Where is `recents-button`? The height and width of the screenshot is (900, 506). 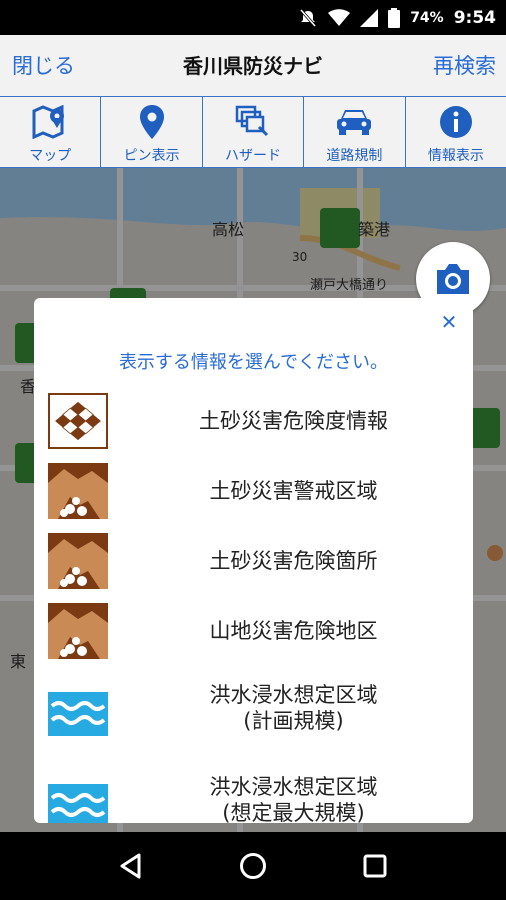 recents-button is located at coordinates (375, 866).